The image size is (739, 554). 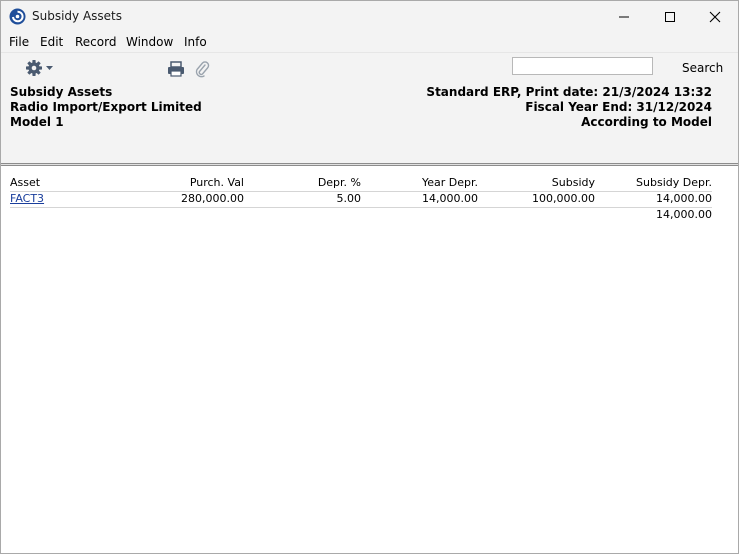 What do you see at coordinates (37, 122) in the screenshot?
I see `model-name: Model 1` at bounding box center [37, 122].